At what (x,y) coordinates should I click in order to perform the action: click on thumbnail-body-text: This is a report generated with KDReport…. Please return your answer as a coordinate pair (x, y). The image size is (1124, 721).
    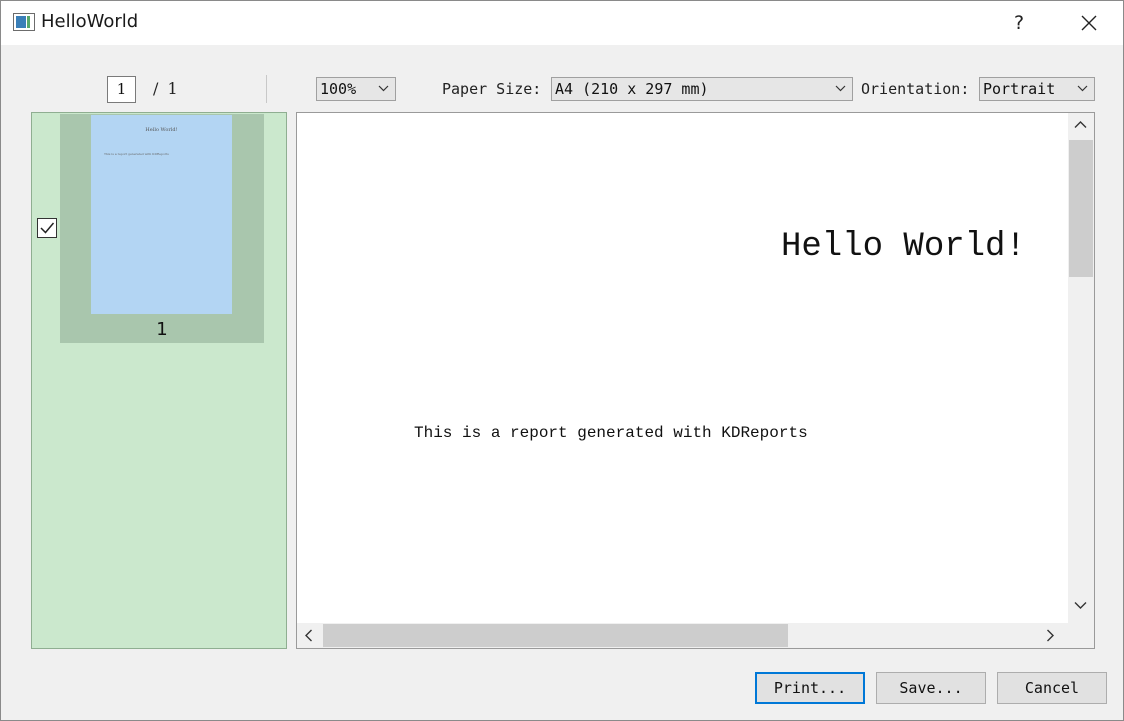
    Looking at the image, I should click on (136, 154).